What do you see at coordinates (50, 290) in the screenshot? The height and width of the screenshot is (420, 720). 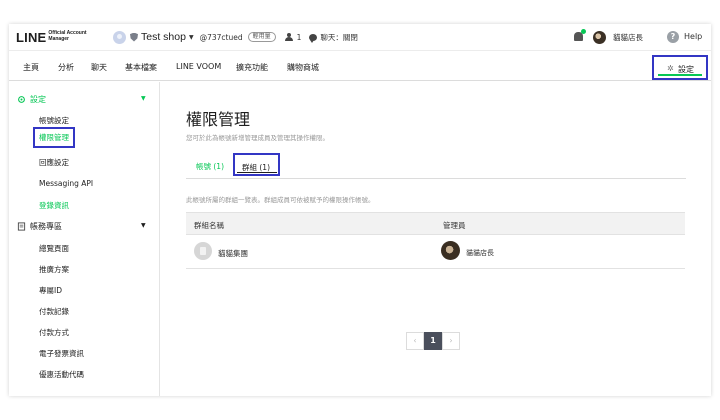 I see `sidebar-item-premium-id: 專屬ID` at bounding box center [50, 290].